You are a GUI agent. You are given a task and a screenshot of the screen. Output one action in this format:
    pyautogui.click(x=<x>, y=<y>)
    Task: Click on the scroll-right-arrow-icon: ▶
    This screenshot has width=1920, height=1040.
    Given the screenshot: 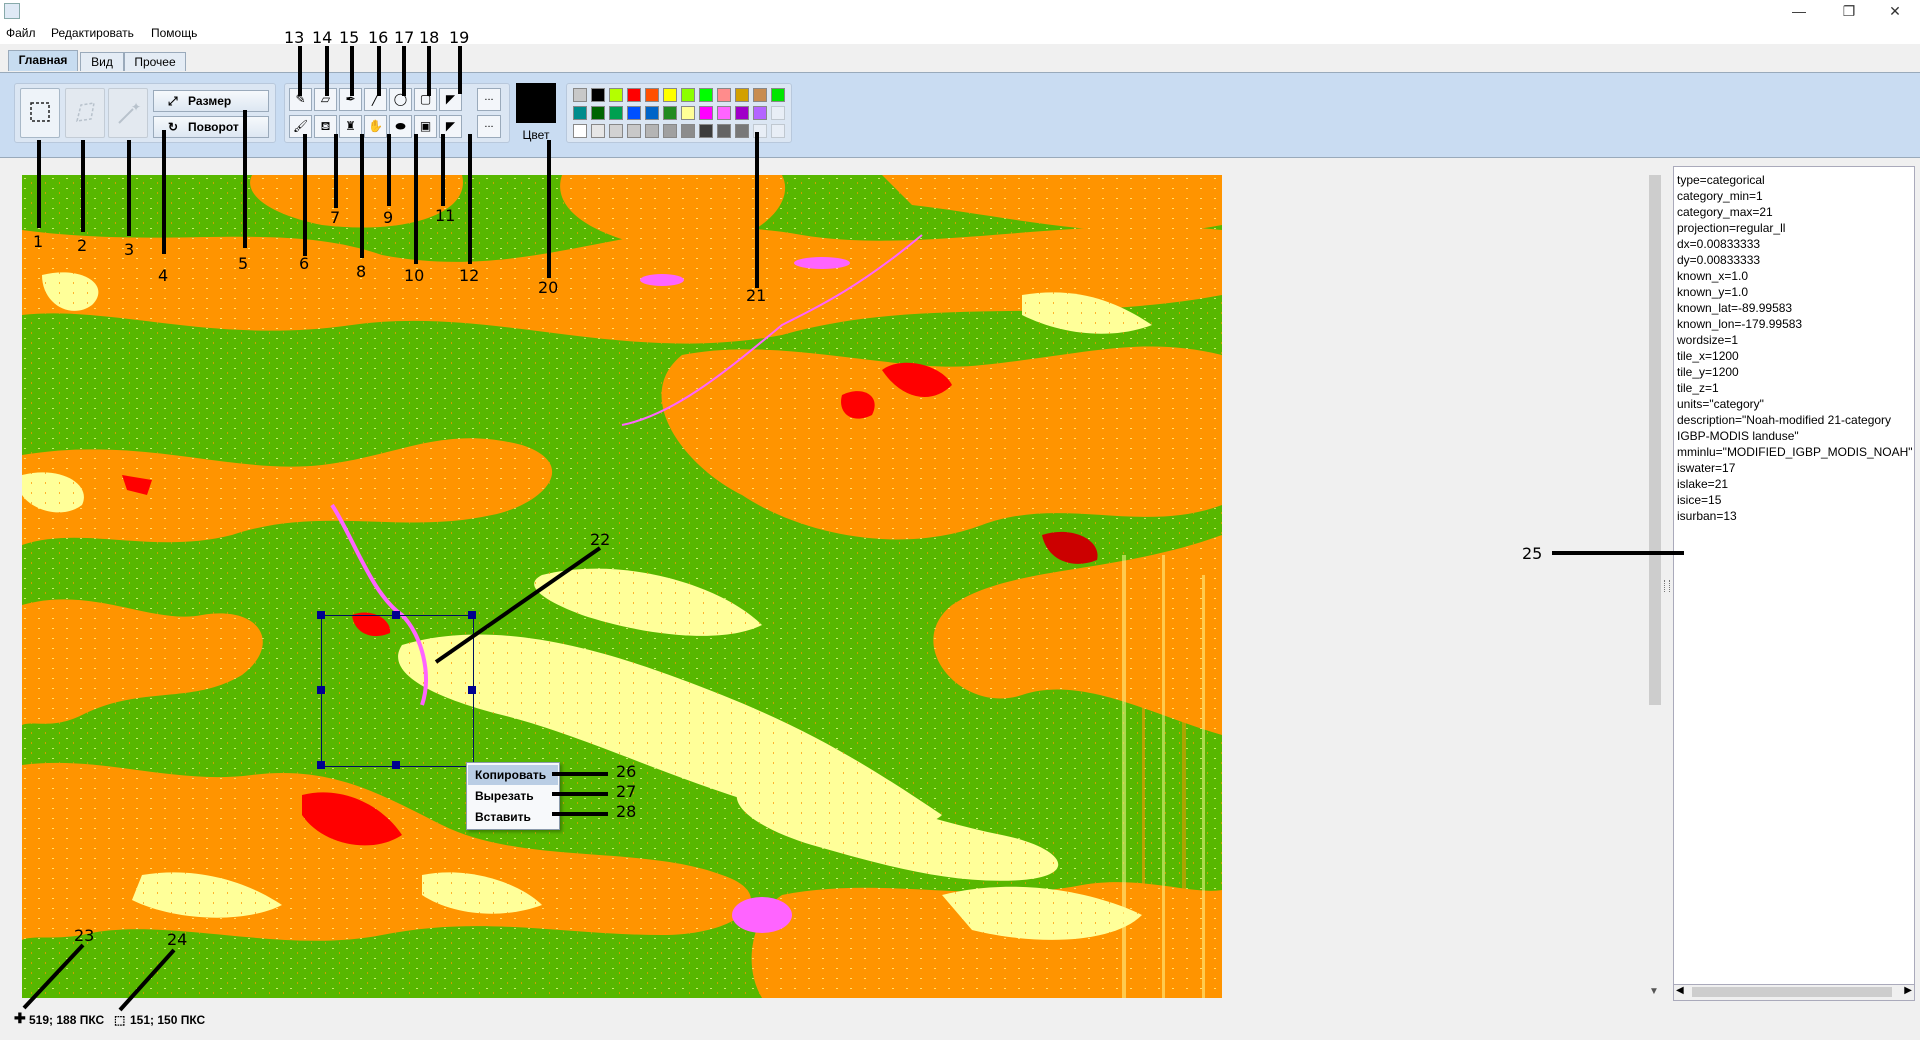 What is the action you would take?
    pyautogui.click(x=1908, y=990)
    